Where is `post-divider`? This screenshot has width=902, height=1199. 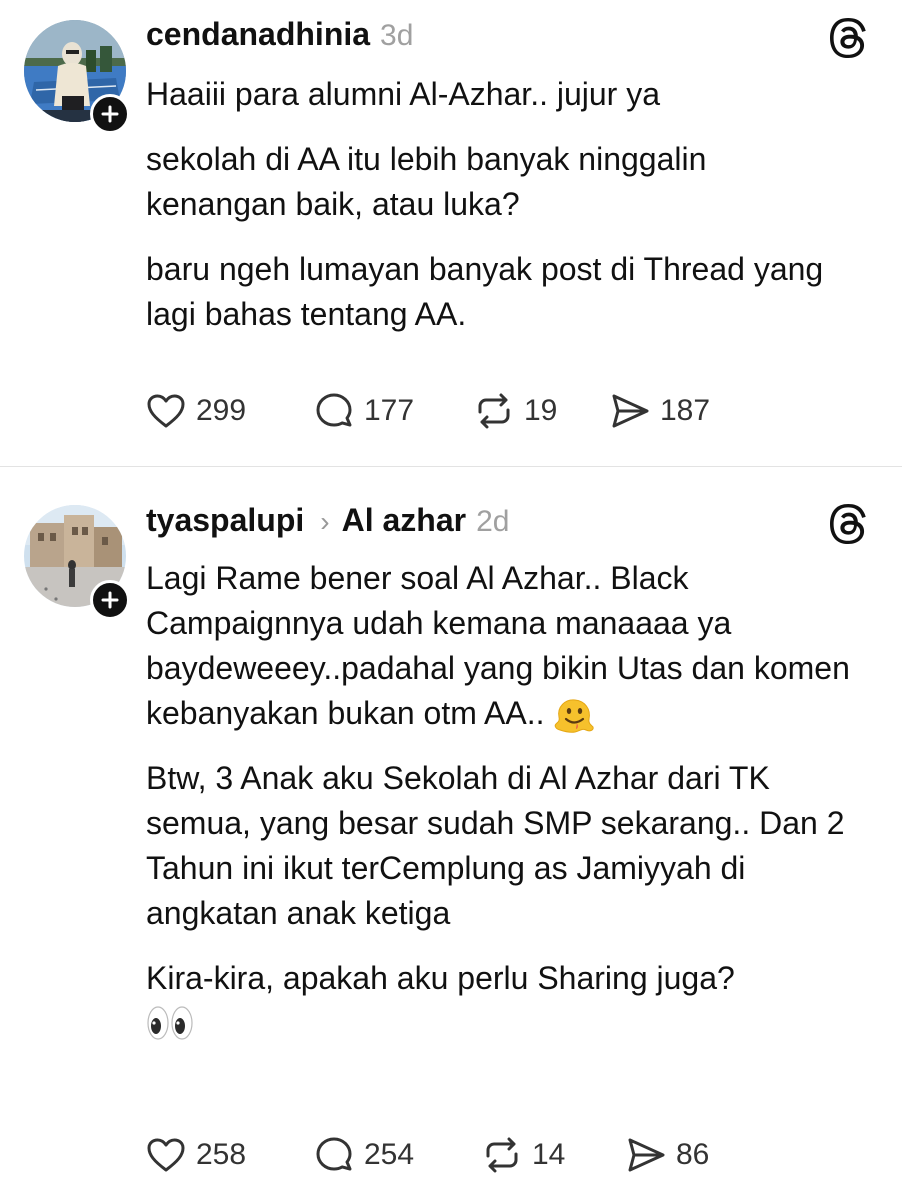
post-divider is located at coordinates (451, 466).